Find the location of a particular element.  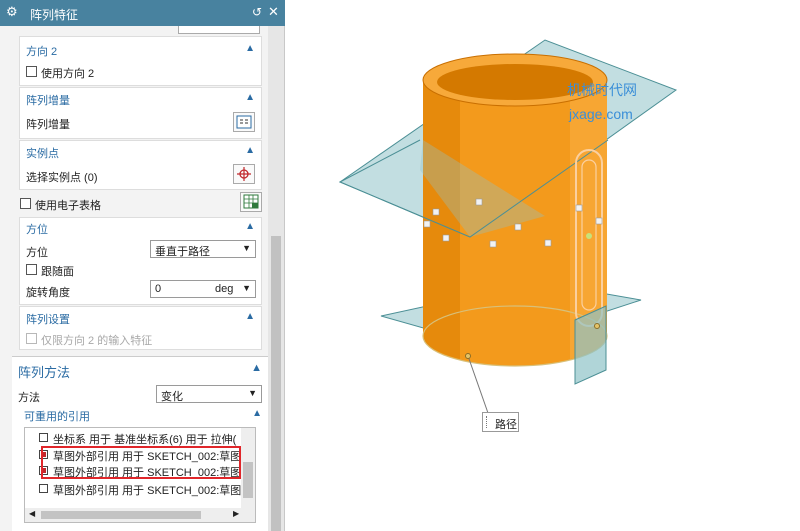

instance-section: 实例点 ▲ 选择实例点 (0) is located at coordinates (140, 165).